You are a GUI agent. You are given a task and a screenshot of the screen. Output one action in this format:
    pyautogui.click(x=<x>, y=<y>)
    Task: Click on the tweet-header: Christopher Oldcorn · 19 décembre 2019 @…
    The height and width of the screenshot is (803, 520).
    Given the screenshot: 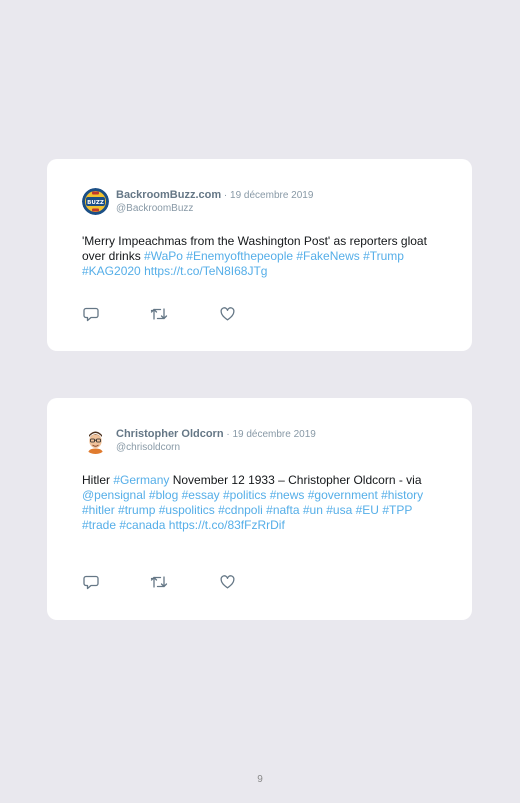 What is the action you would take?
    pyautogui.click(x=199, y=440)
    